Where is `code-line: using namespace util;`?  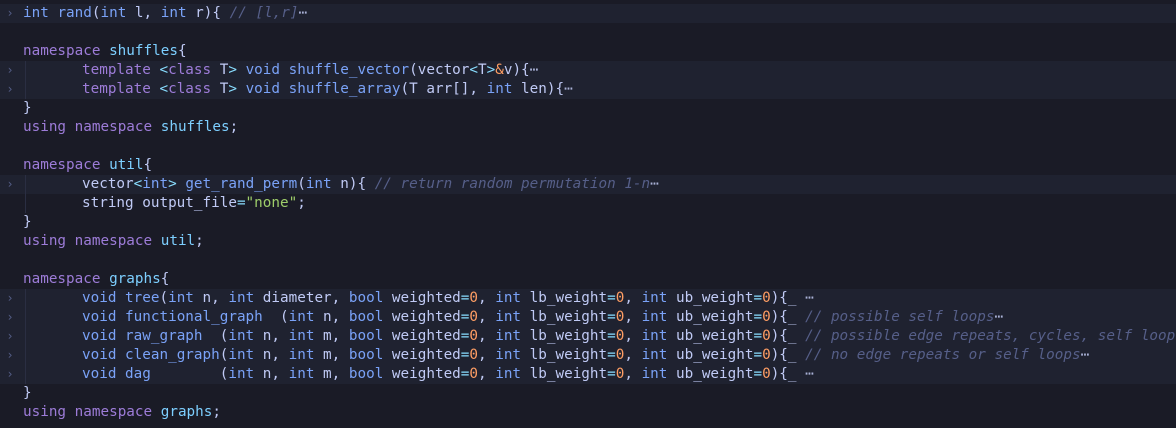 code-line: using namespace util; is located at coordinates (588, 241).